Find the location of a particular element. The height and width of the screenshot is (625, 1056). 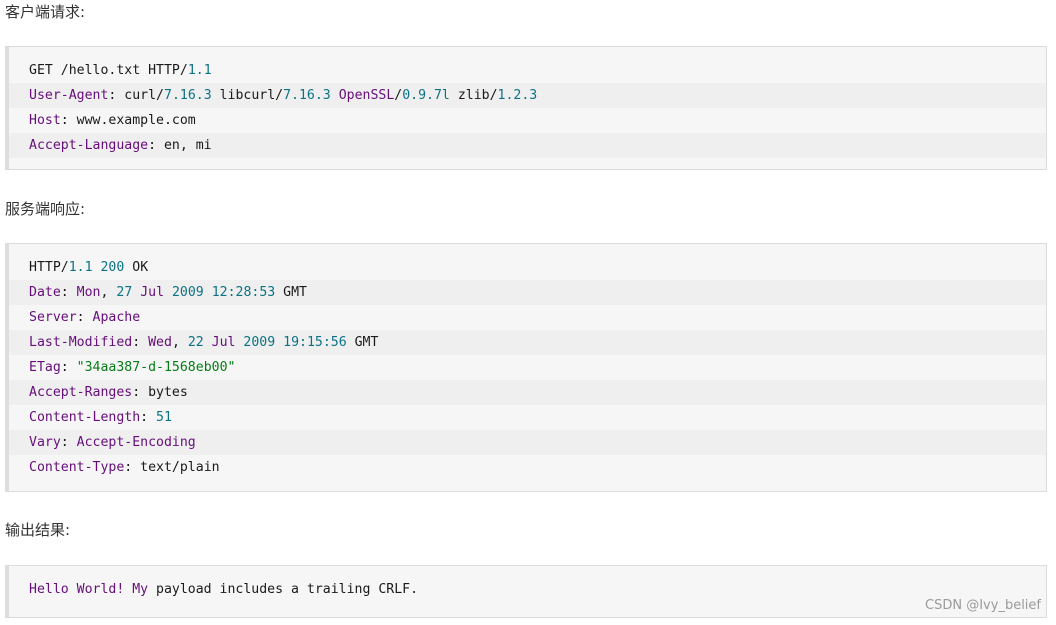

code-line: HTTP/1.1 200 OK is located at coordinates (527, 267).